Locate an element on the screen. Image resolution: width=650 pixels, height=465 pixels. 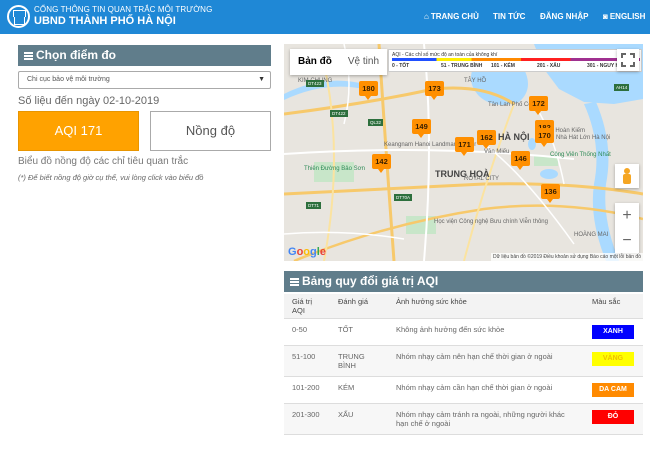
tab-map: Bản đồ is located at coordinates (315, 62).